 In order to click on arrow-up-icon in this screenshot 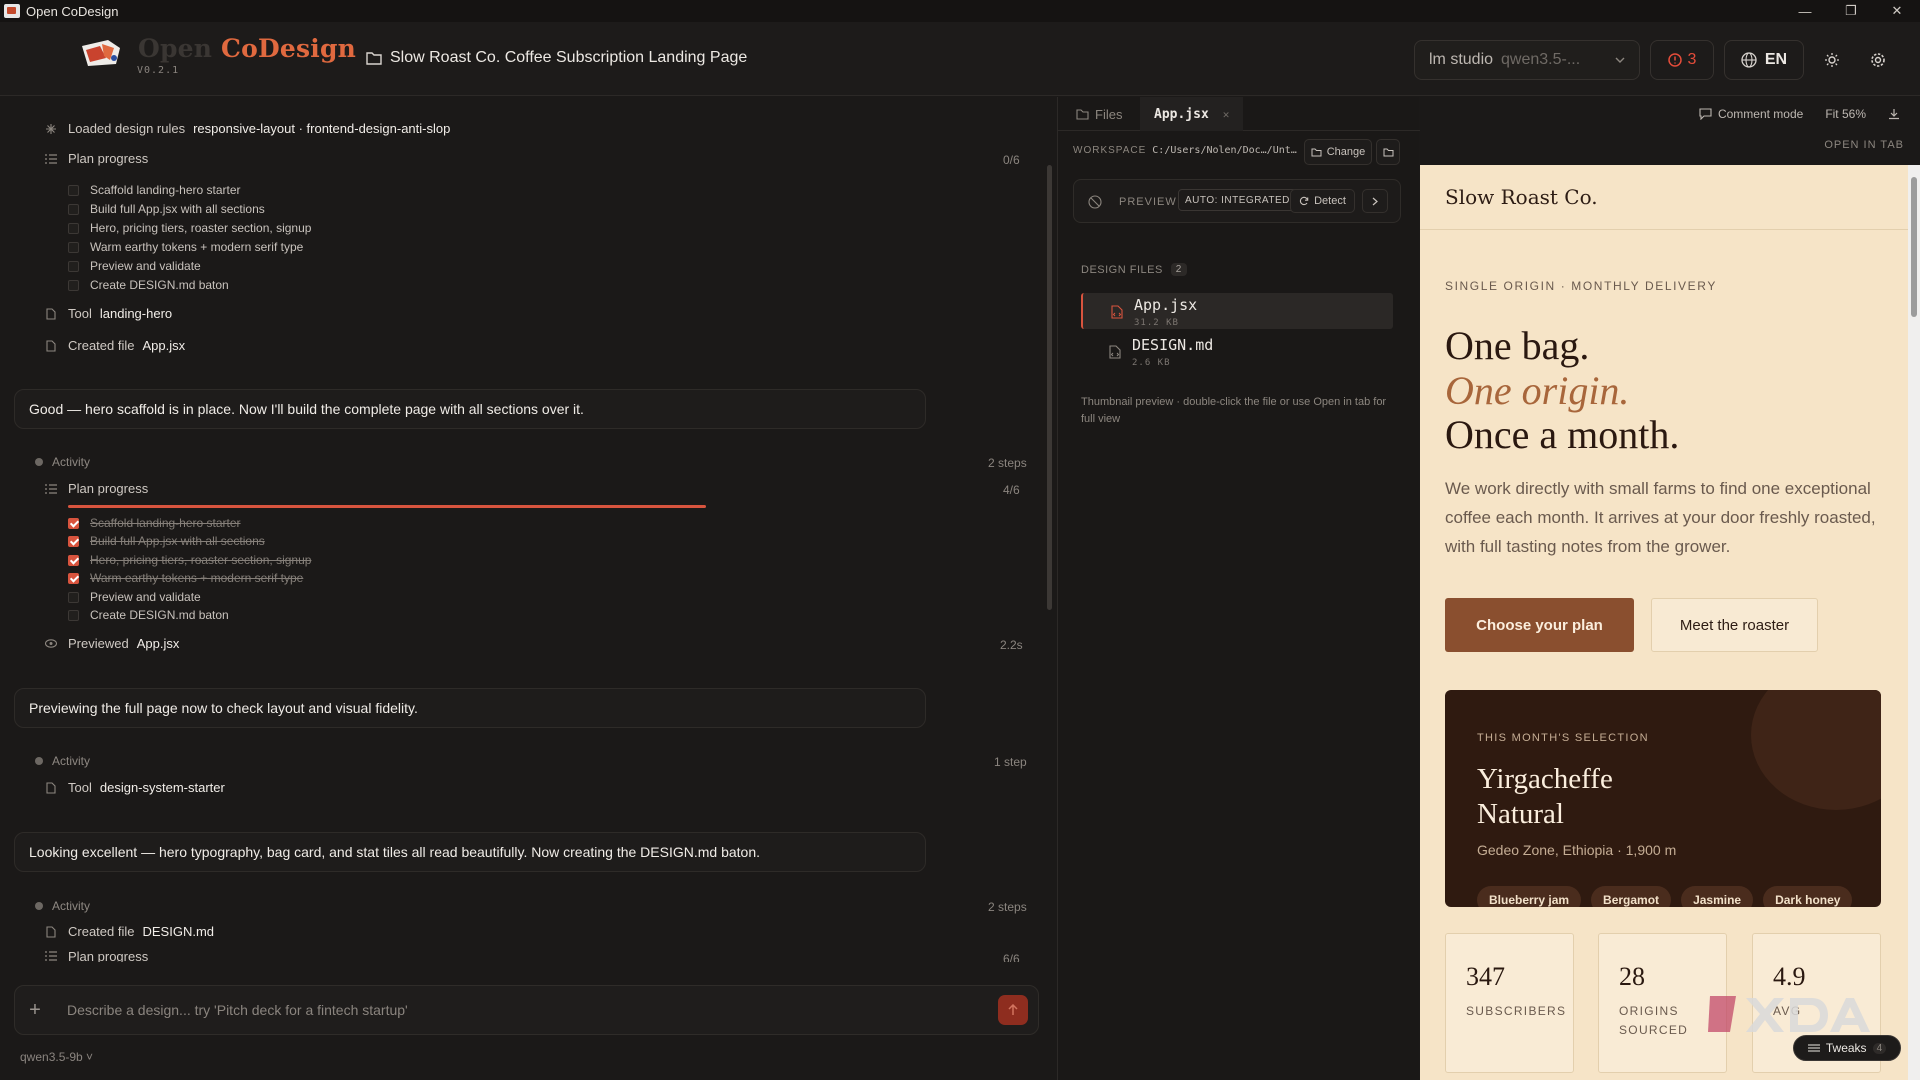, I will do `click(1013, 1009)`.